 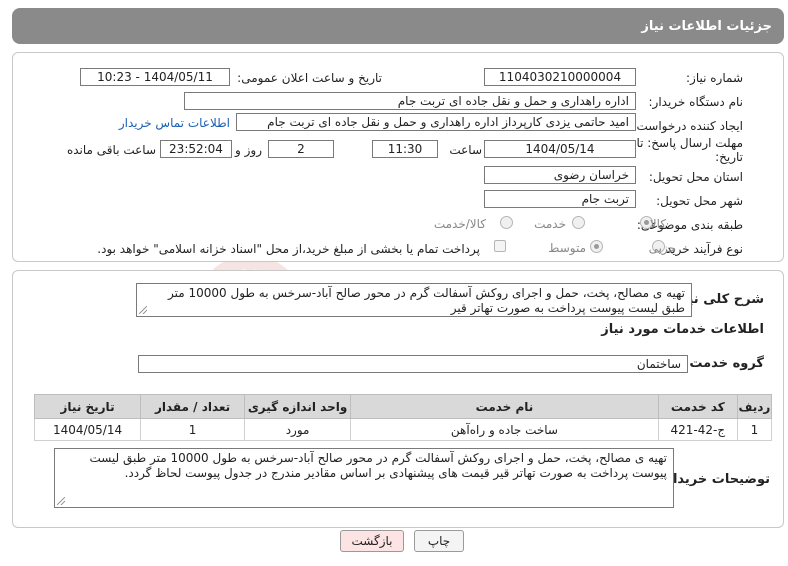 I want to click on category-goods-service-label: کالا/خدمت, so click(x=459, y=224).